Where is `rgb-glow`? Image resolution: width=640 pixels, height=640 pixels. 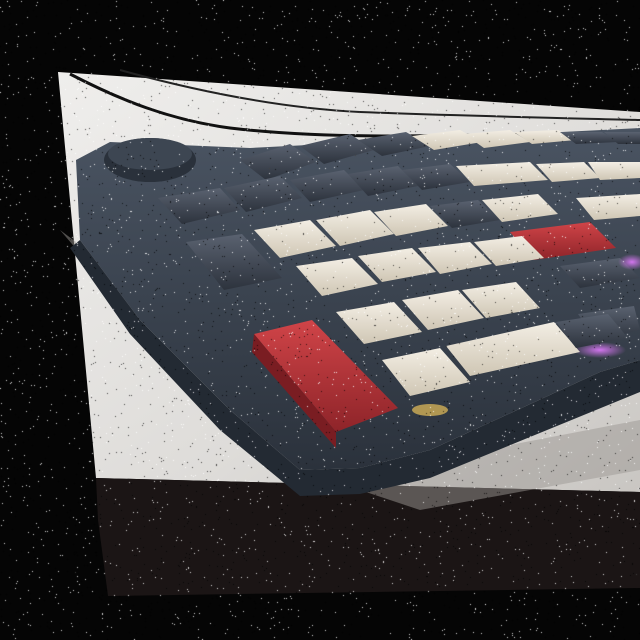 rgb-glow is located at coordinates (430, 410).